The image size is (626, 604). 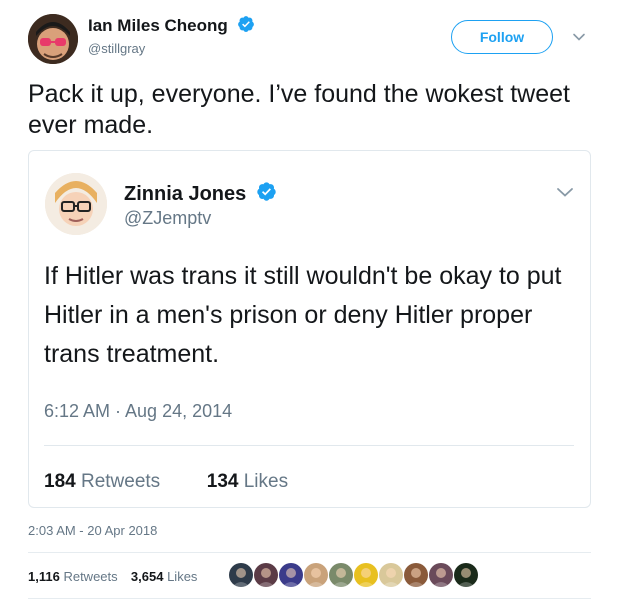 I want to click on retweet-stat: 1,116 Retweets, so click(x=73, y=576).